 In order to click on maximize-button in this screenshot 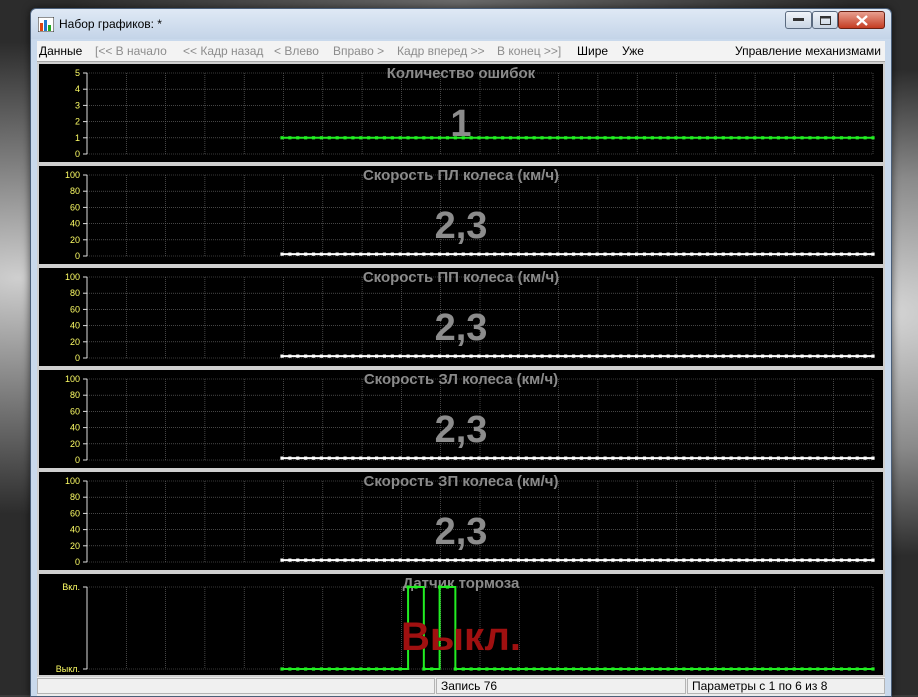, I will do `click(825, 20)`.